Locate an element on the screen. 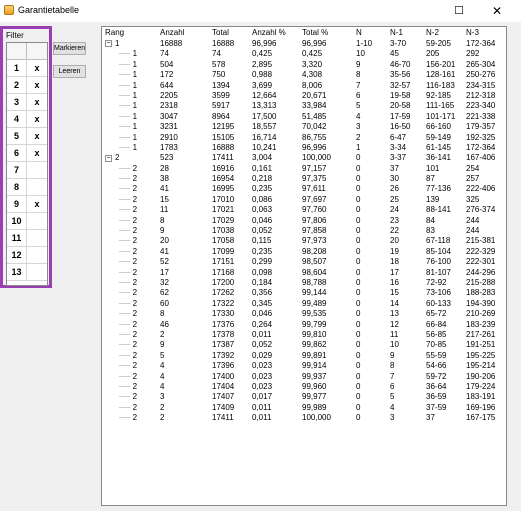 This screenshot has height=511, width=521. table-row: ── 2 2 17409 0,011 99,989 0 4 37-59 169-196 is located at coordinates (304, 408).